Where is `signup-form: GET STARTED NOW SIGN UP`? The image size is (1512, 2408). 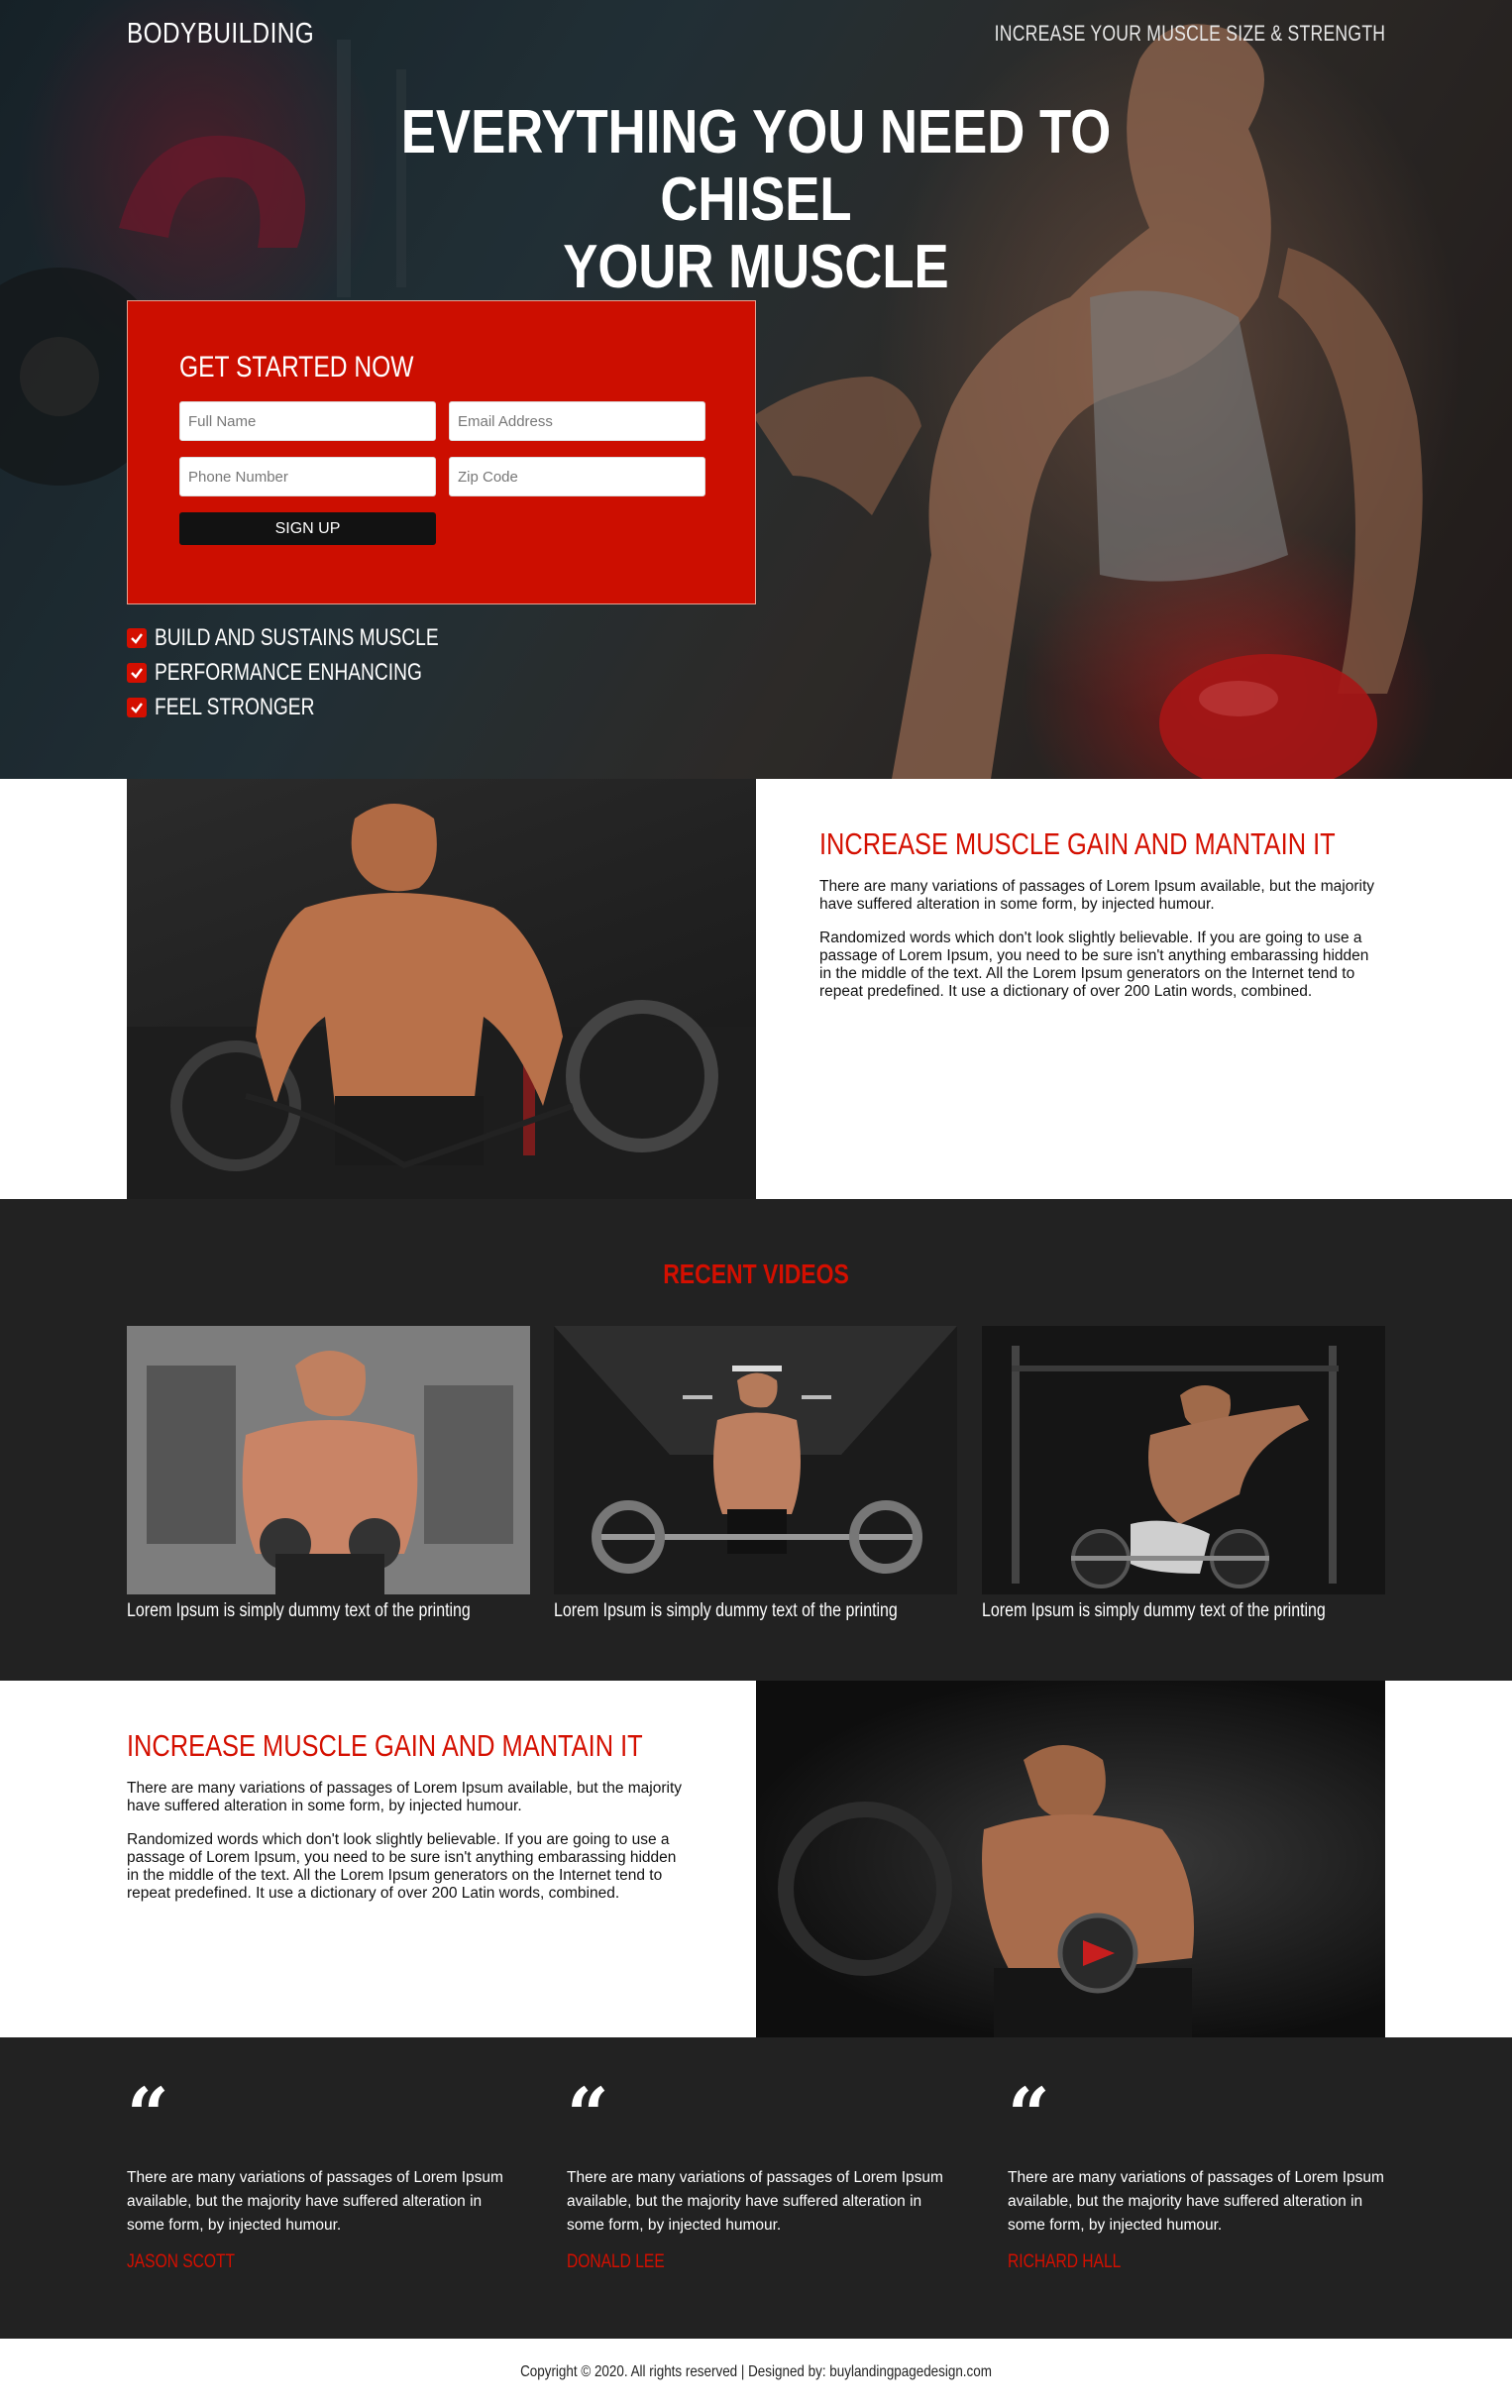 signup-form: GET STARTED NOW SIGN UP is located at coordinates (442, 452).